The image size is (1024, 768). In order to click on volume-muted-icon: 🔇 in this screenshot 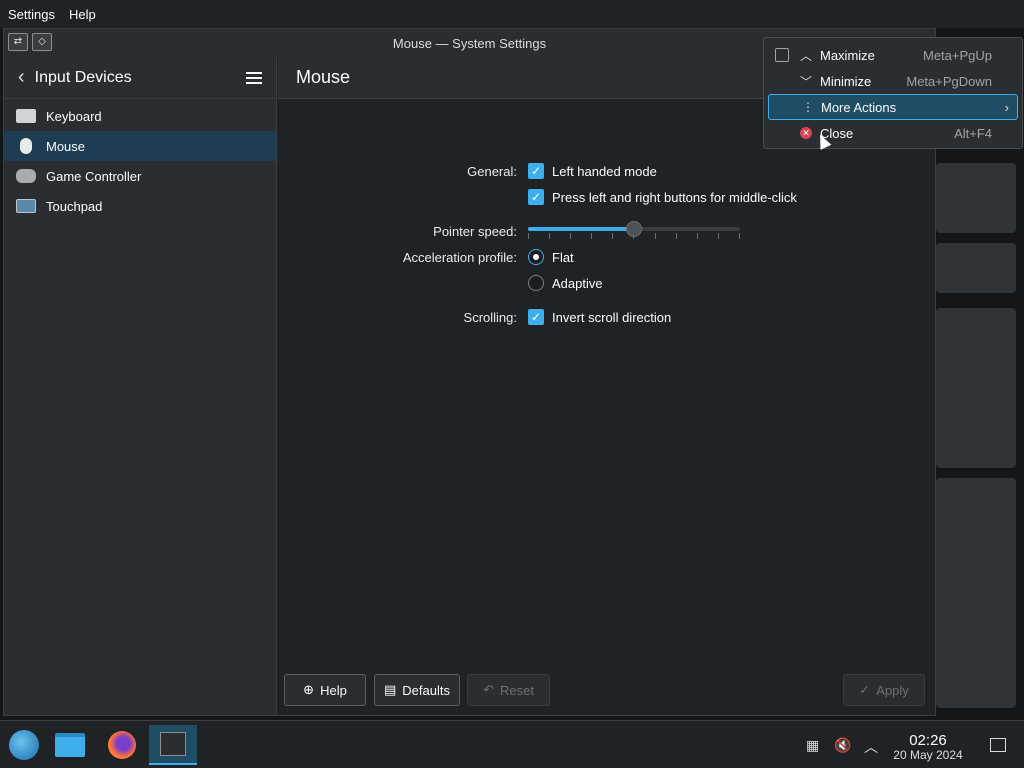, I will do `click(842, 745)`.